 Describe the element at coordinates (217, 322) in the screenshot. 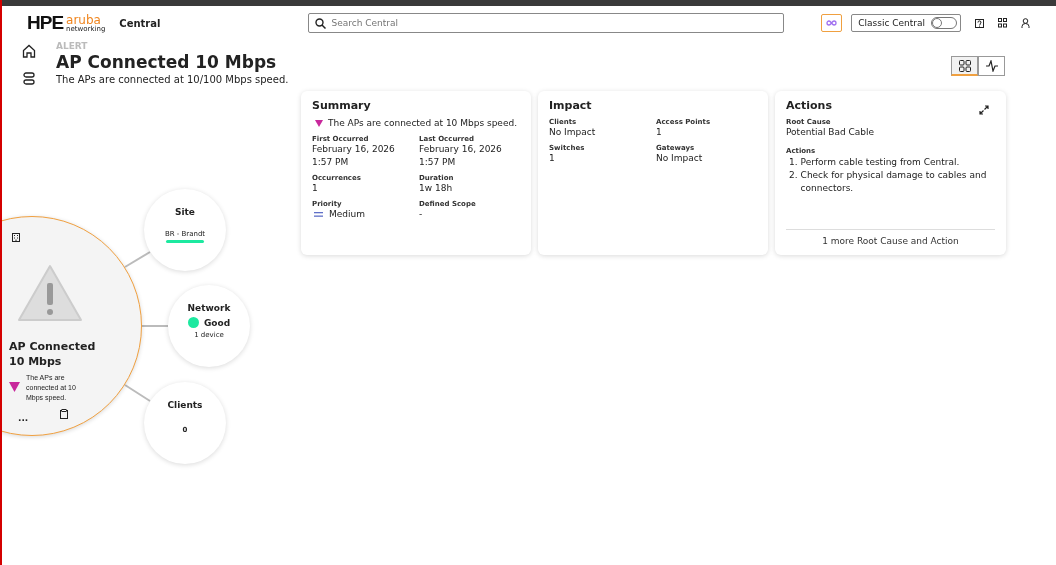

I see `status-text: Good` at that location.